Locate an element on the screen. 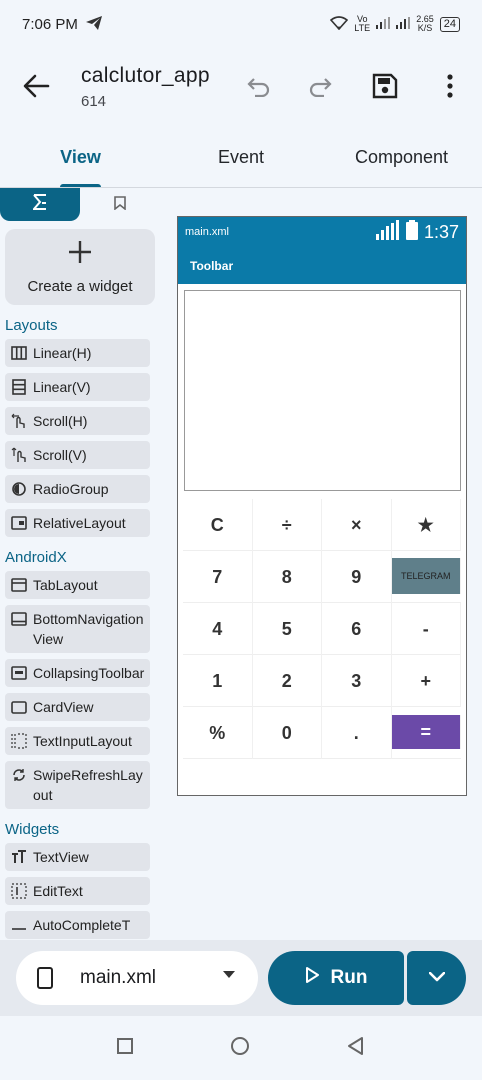 This screenshot has width=482, height=1080. text-icon is located at coordinates (19, 857).